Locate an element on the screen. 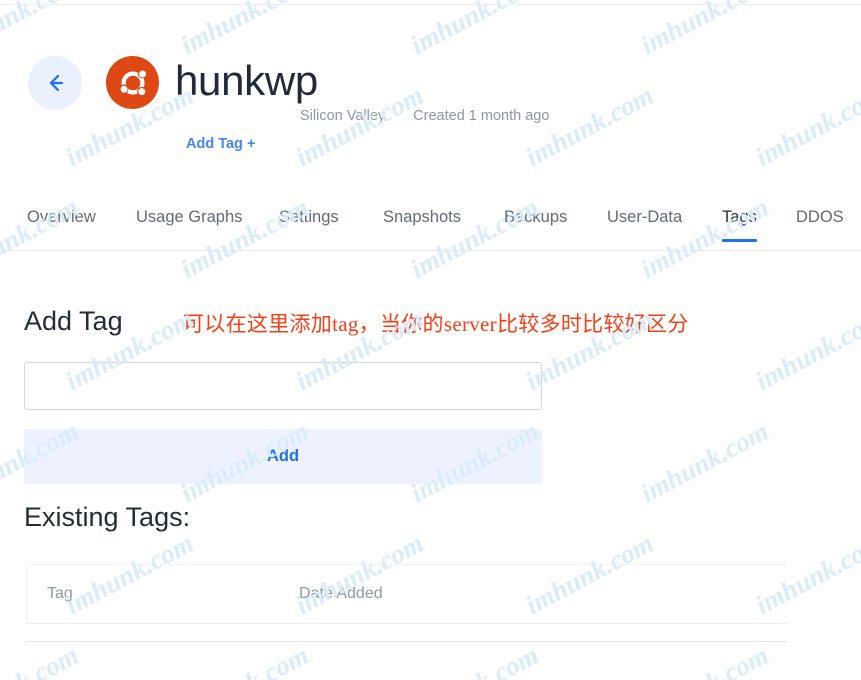 The image size is (861, 680). server-meta: Silicon Valley Created 1 month ago is located at coordinates (424, 116).